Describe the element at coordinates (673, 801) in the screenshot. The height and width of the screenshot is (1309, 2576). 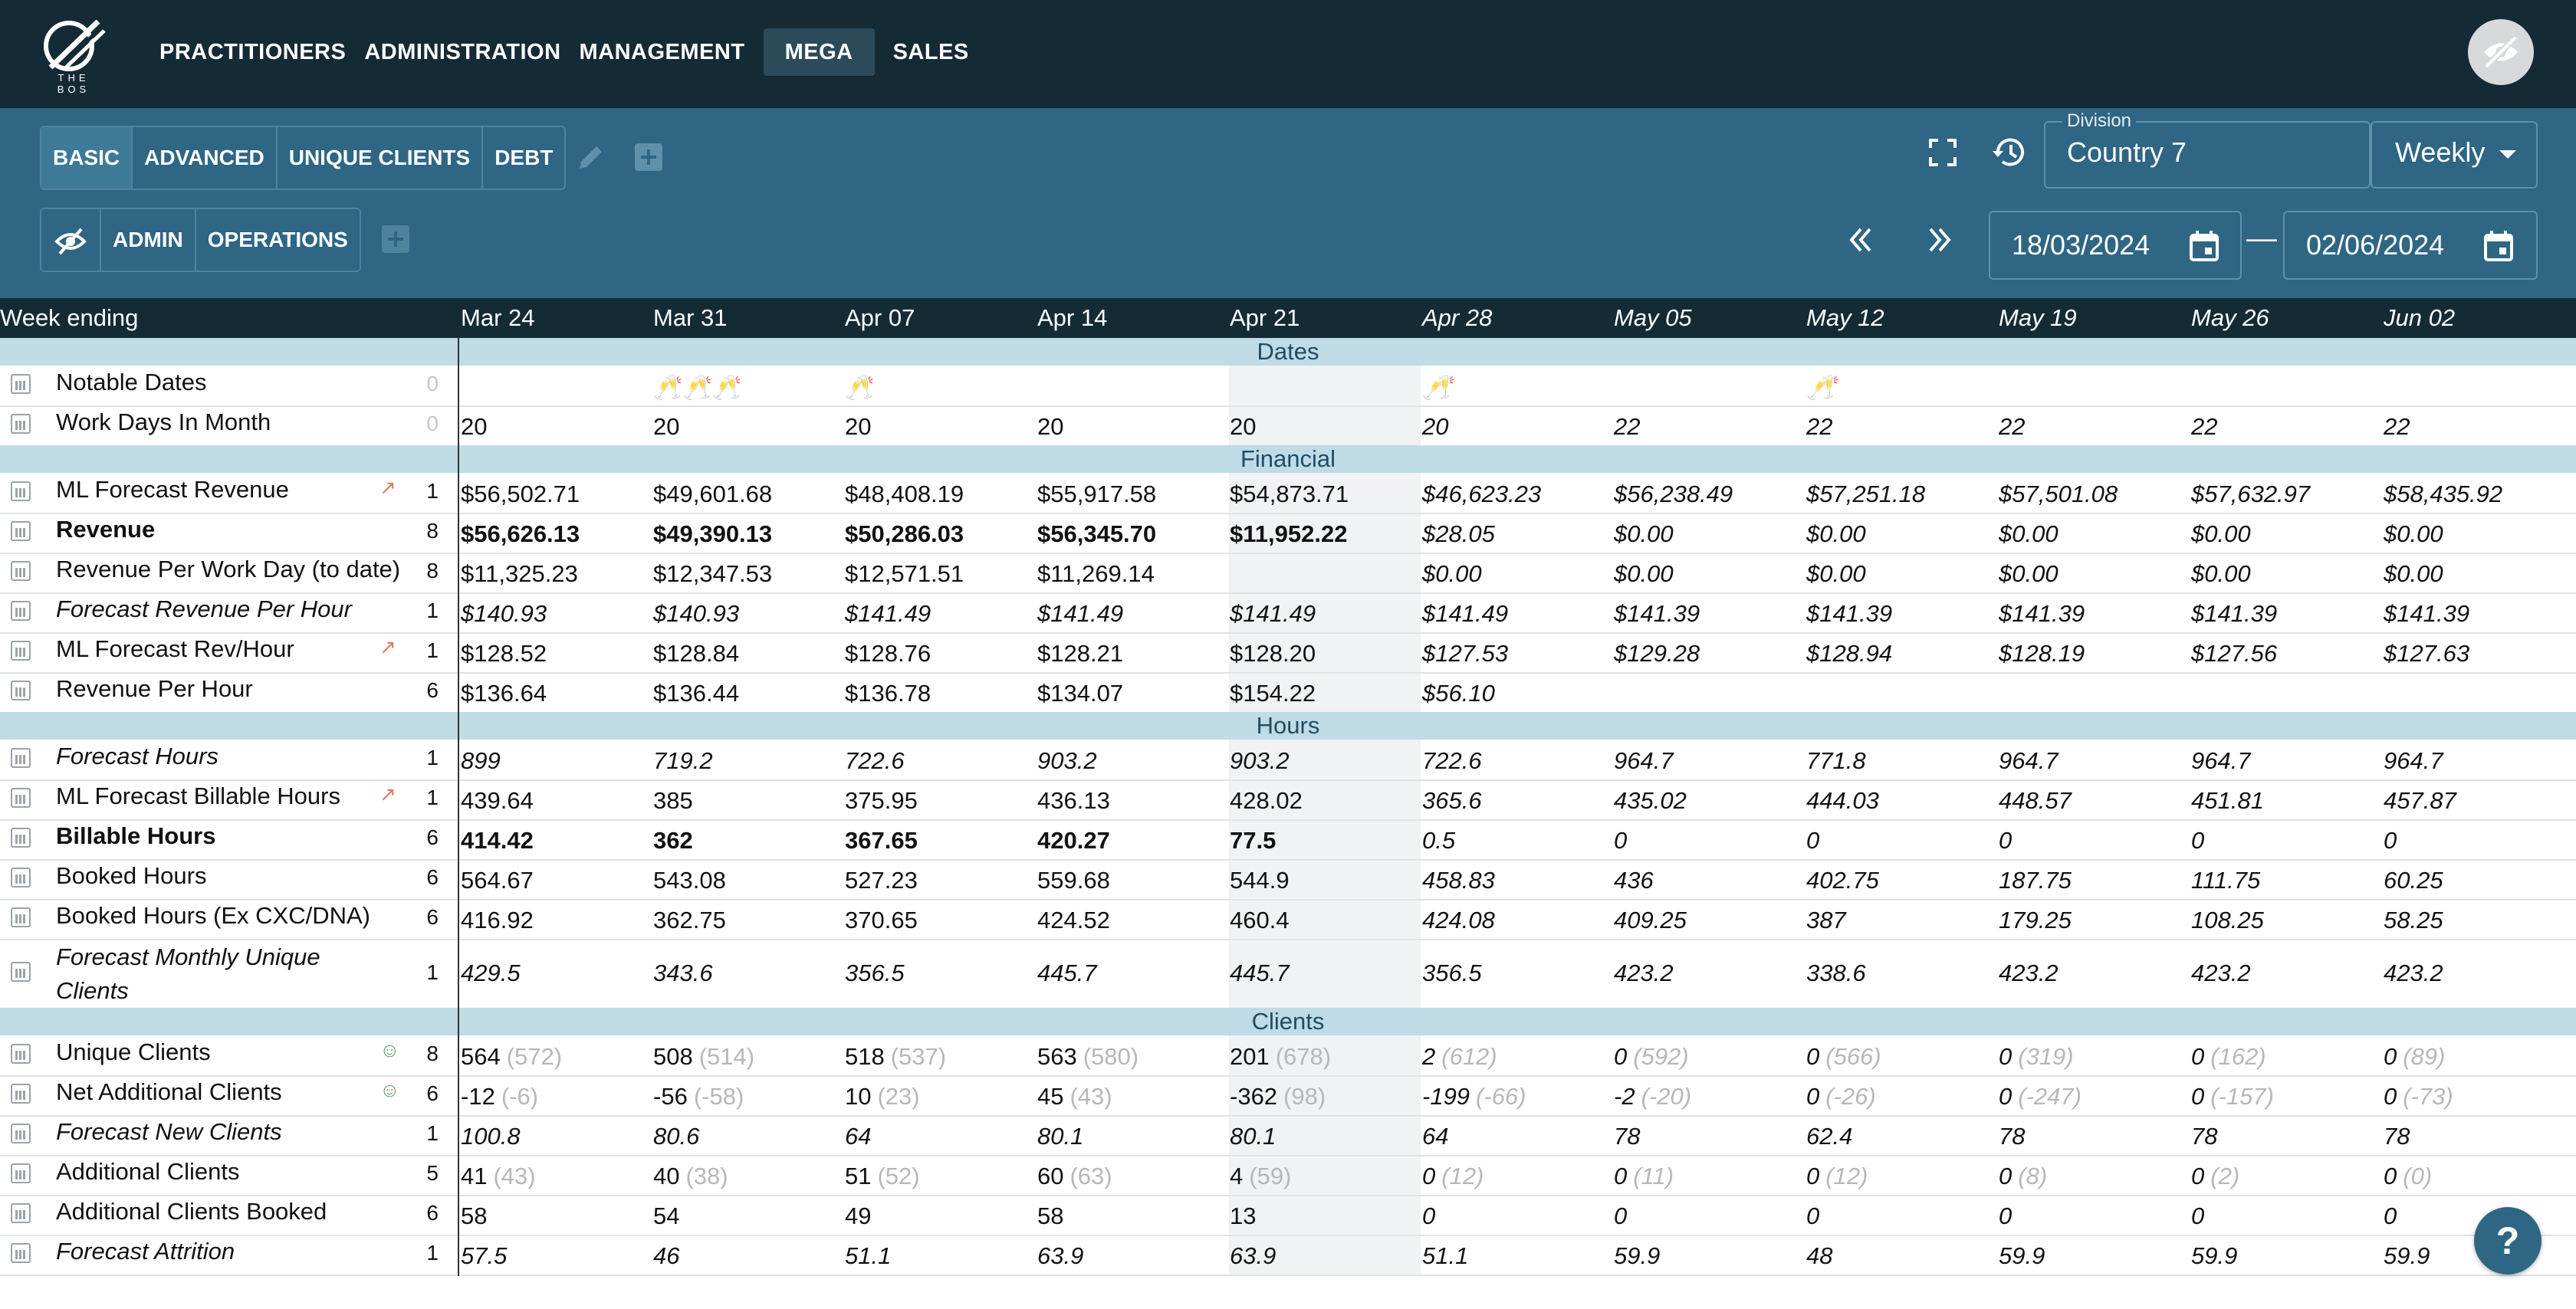
I see `cell-mar-31: 385` at that location.